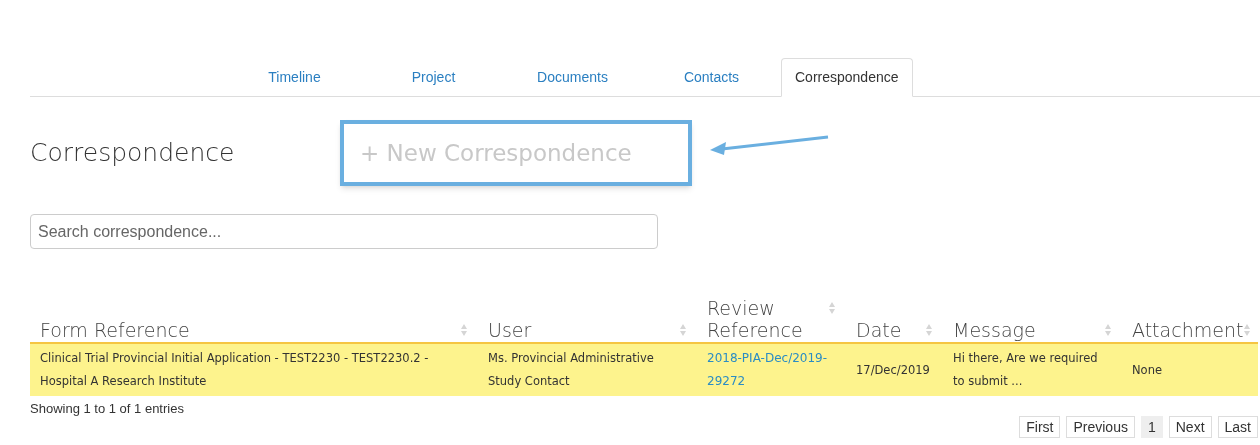 The image size is (1260, 445). What do you see at coordinates (847, 77) in the screenshot?
I see `tab: Correspondence` at bounding box center [847, 77].